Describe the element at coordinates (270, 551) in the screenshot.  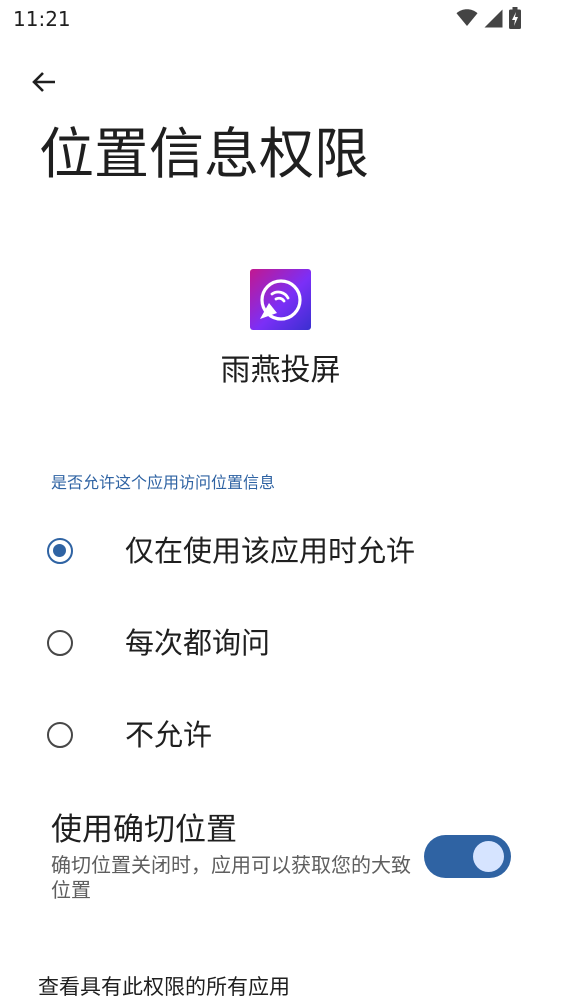
I see `option-label: 仅在使用该应用时允许` at that location.